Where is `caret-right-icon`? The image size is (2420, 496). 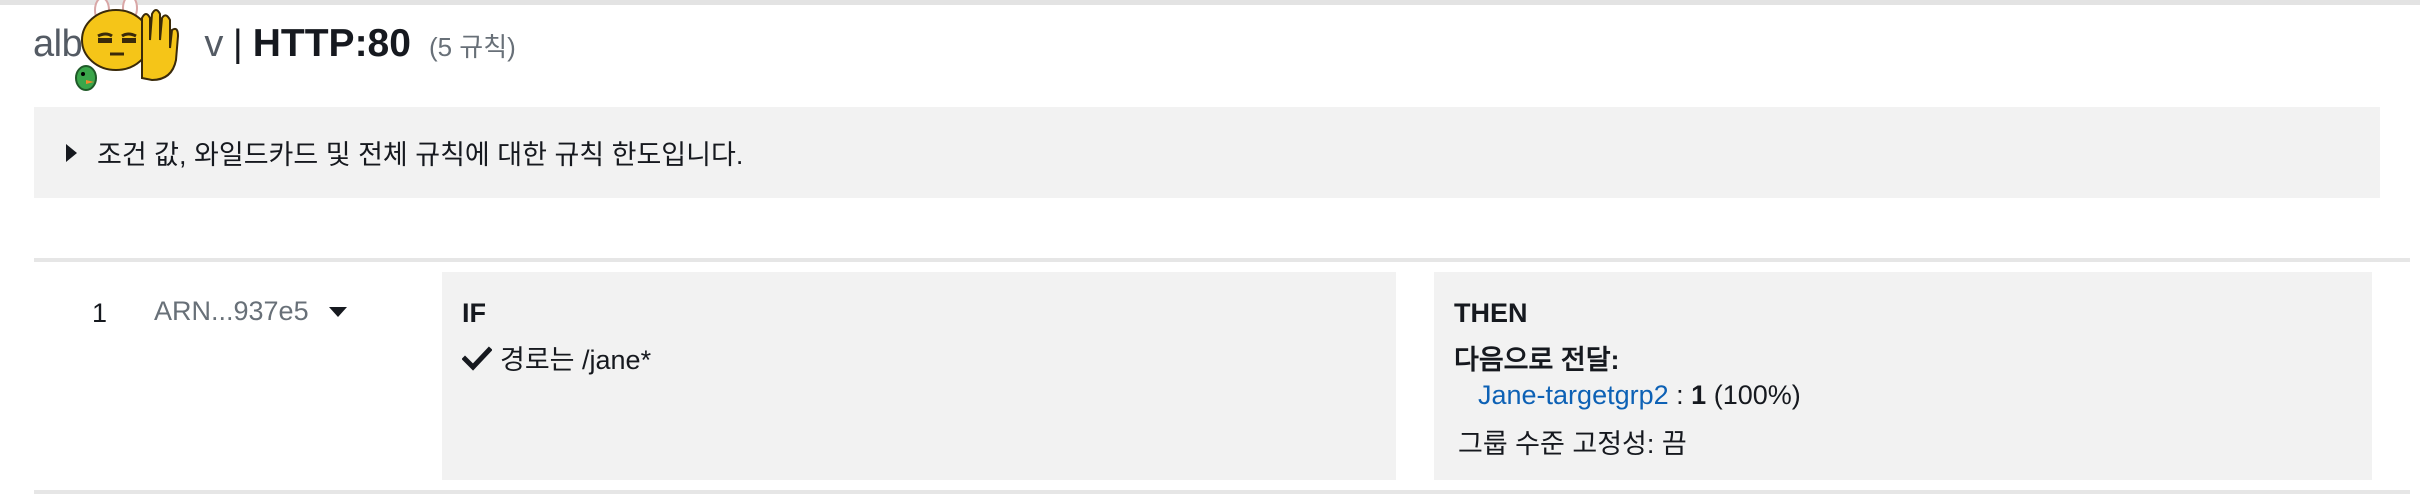
caret-right-icon is located at coordinates (71, 152).